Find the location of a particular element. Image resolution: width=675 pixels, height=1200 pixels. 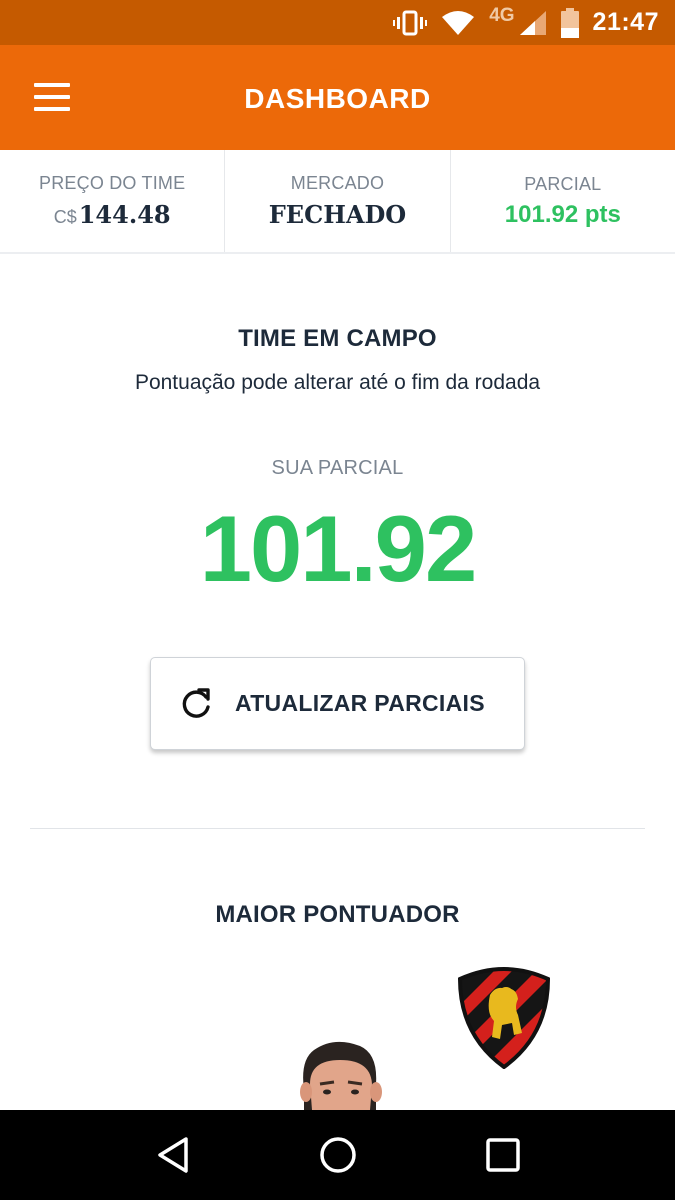

partial-value: 101.92 pts is located at coordinates (562, 214).